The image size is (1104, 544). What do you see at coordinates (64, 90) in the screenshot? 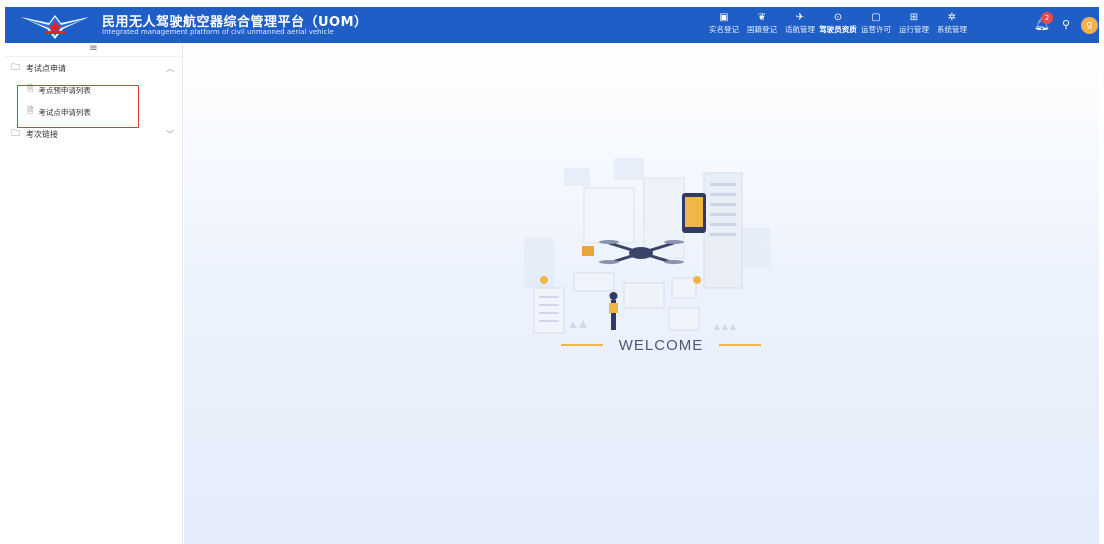
I see `sidebar-item-label: 考点预申请列表` at bounding box center [64, 90].